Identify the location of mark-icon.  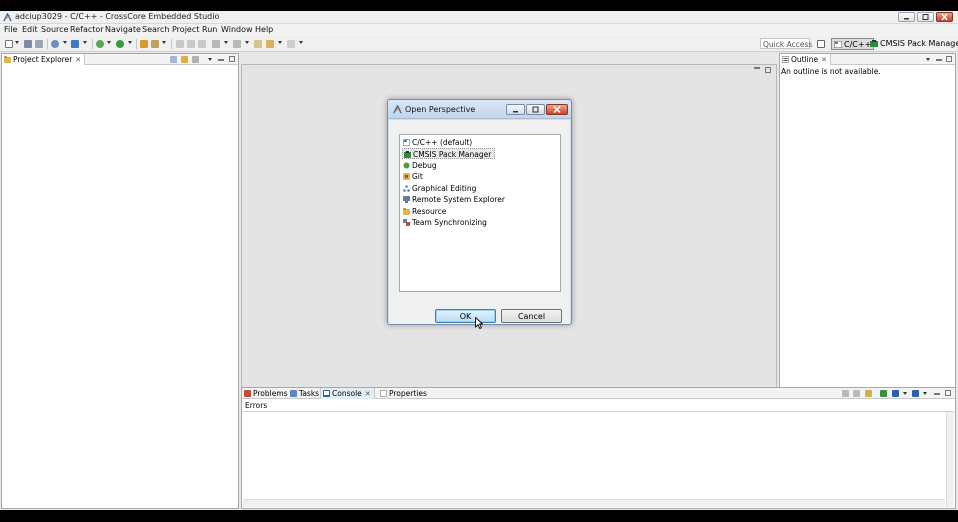
(202, 44).